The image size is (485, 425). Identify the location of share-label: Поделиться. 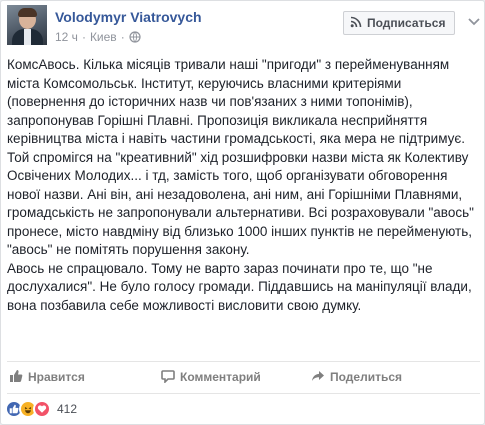
(366, 377).